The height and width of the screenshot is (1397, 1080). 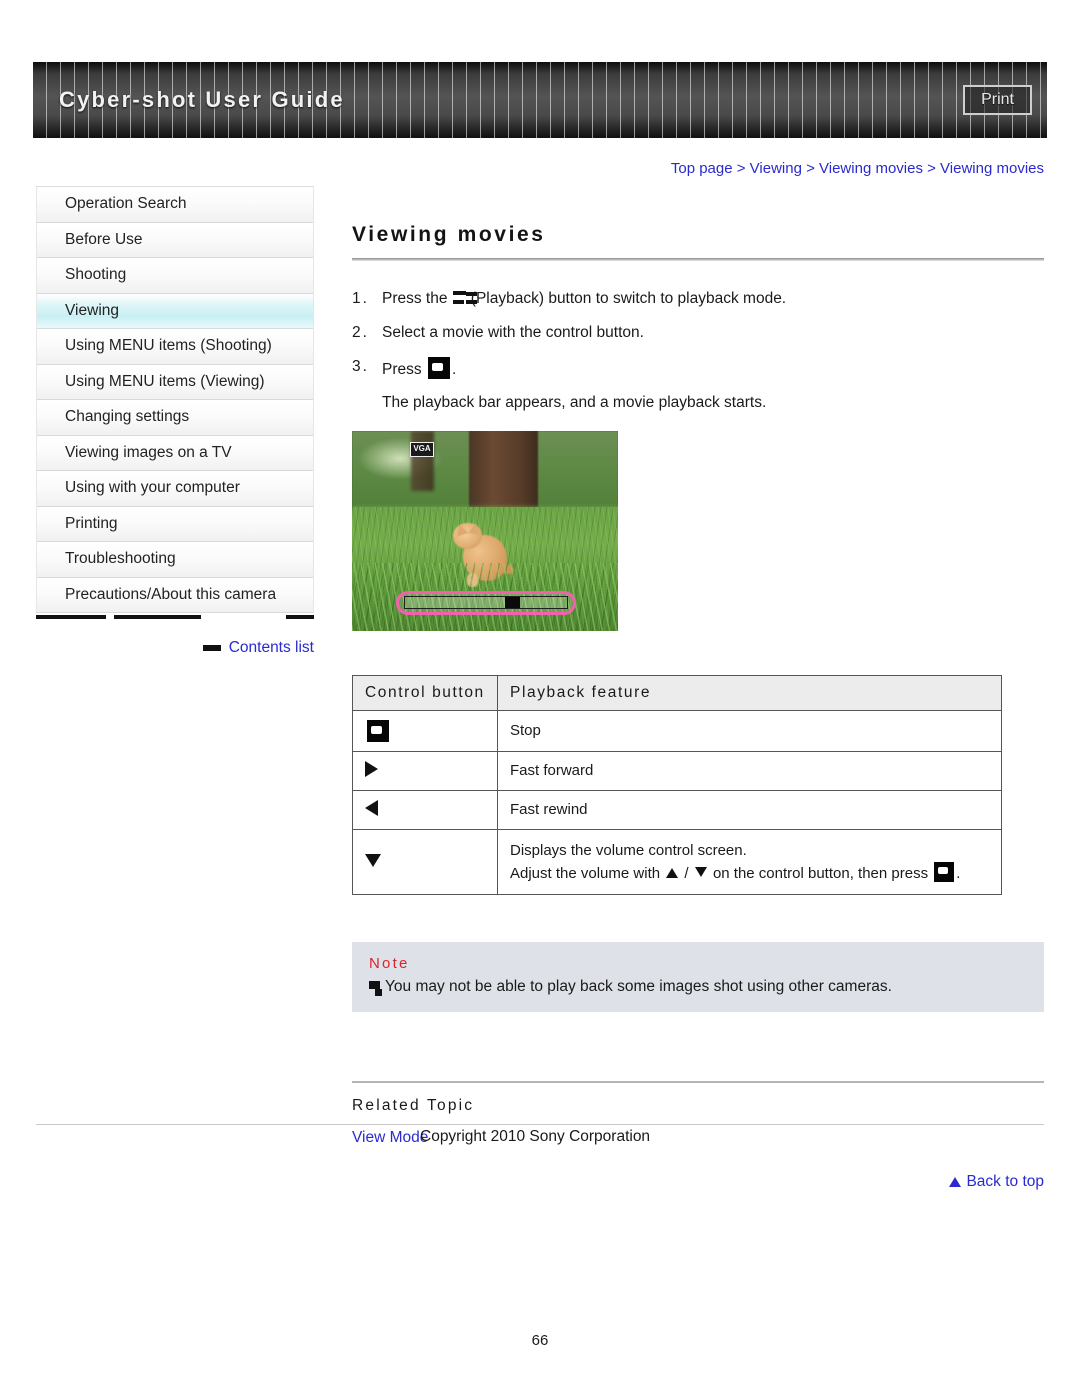 I want to click on volume-text-a: Adjust the volume with, so click(x=585, y=874).